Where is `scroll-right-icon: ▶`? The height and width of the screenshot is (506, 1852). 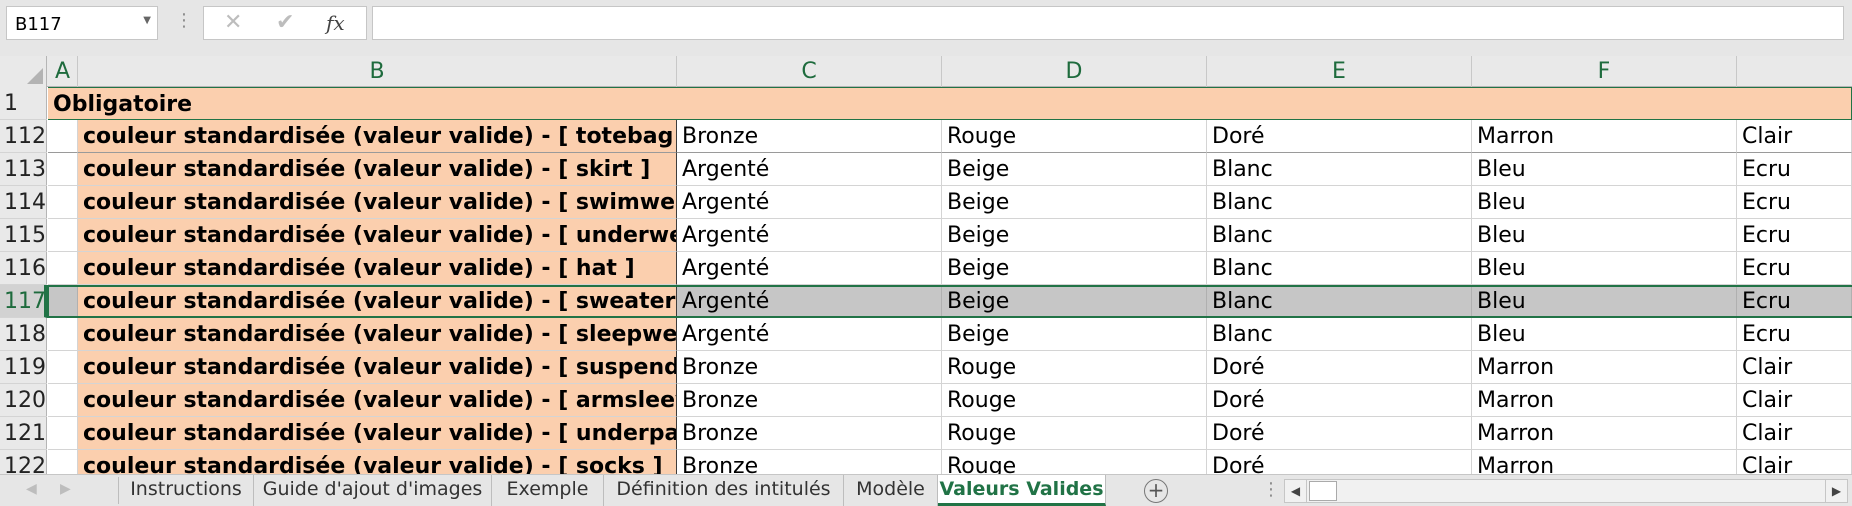 scroll-right-icon: ▶ is located at coordinates (1836, 491).